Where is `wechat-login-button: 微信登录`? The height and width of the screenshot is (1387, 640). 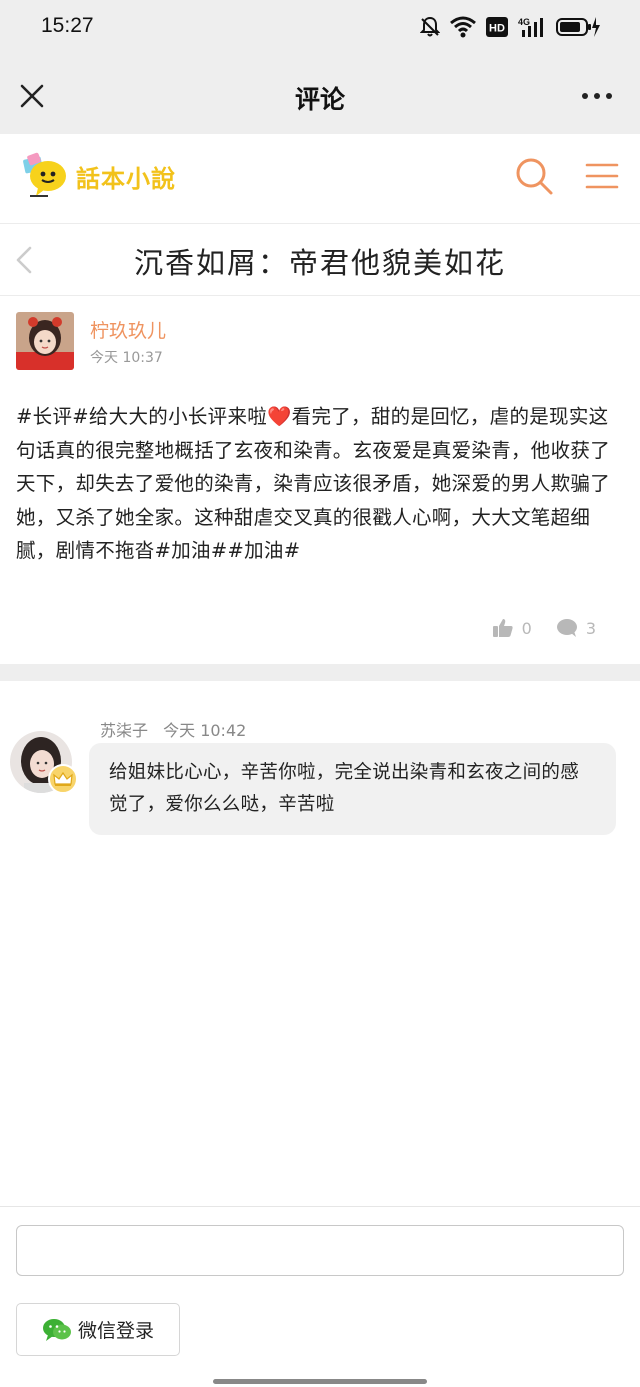 wechat-login-button: 微信登录 is located at coordinates (98, 1329).